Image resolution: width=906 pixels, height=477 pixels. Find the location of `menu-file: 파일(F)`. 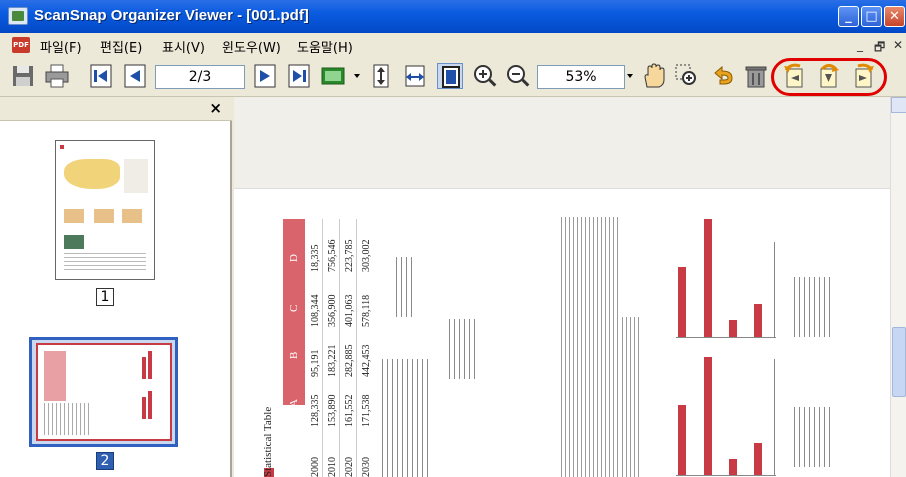

menu-file: 파일(F) is located at coordinates (61, 46).